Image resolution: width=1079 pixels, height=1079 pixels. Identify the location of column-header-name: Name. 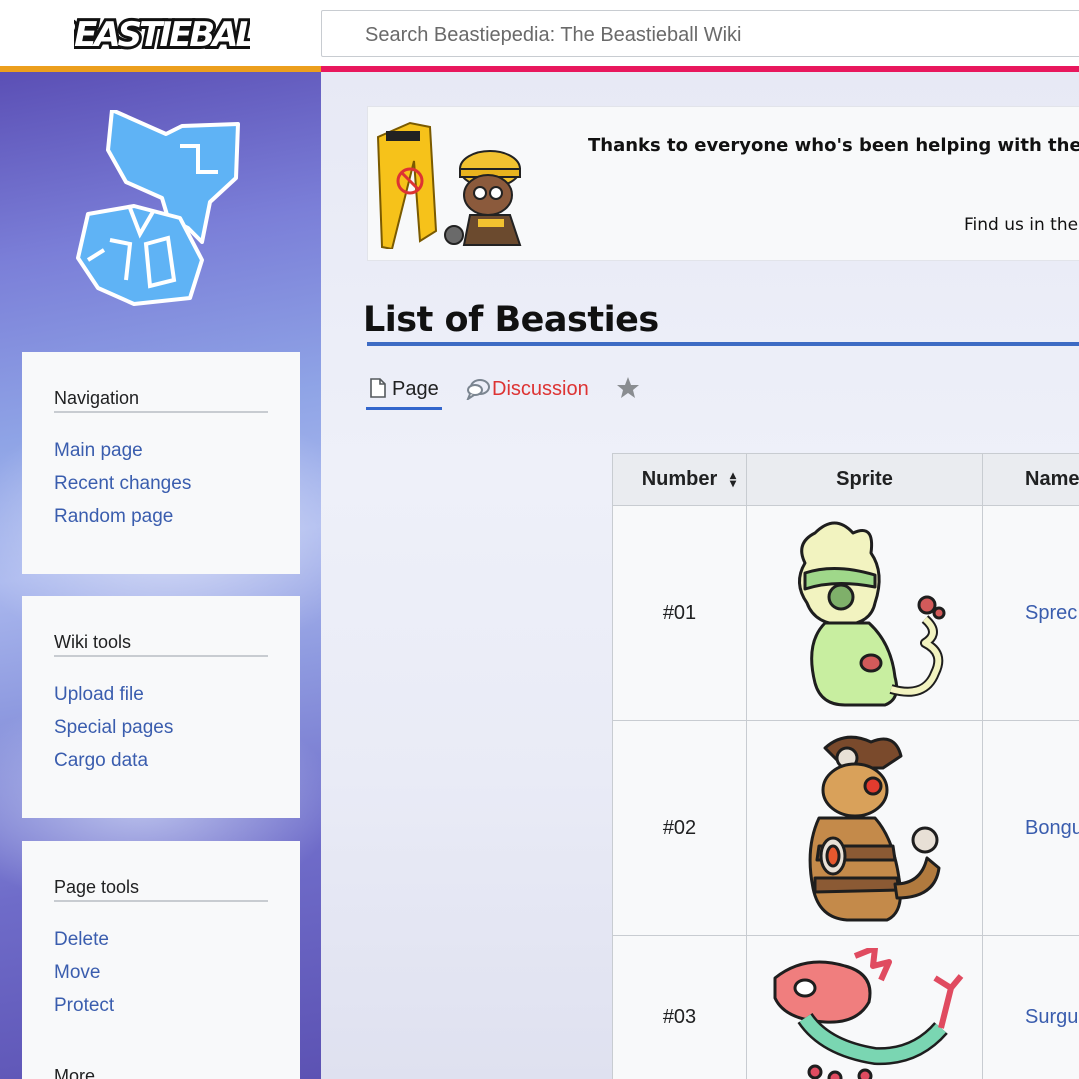
(1030, 479).